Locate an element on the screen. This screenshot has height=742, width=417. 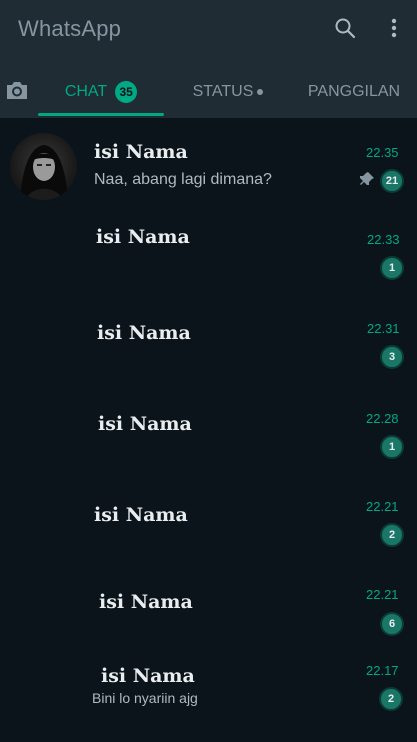
pin-icon is located at coordinates (367, 178).